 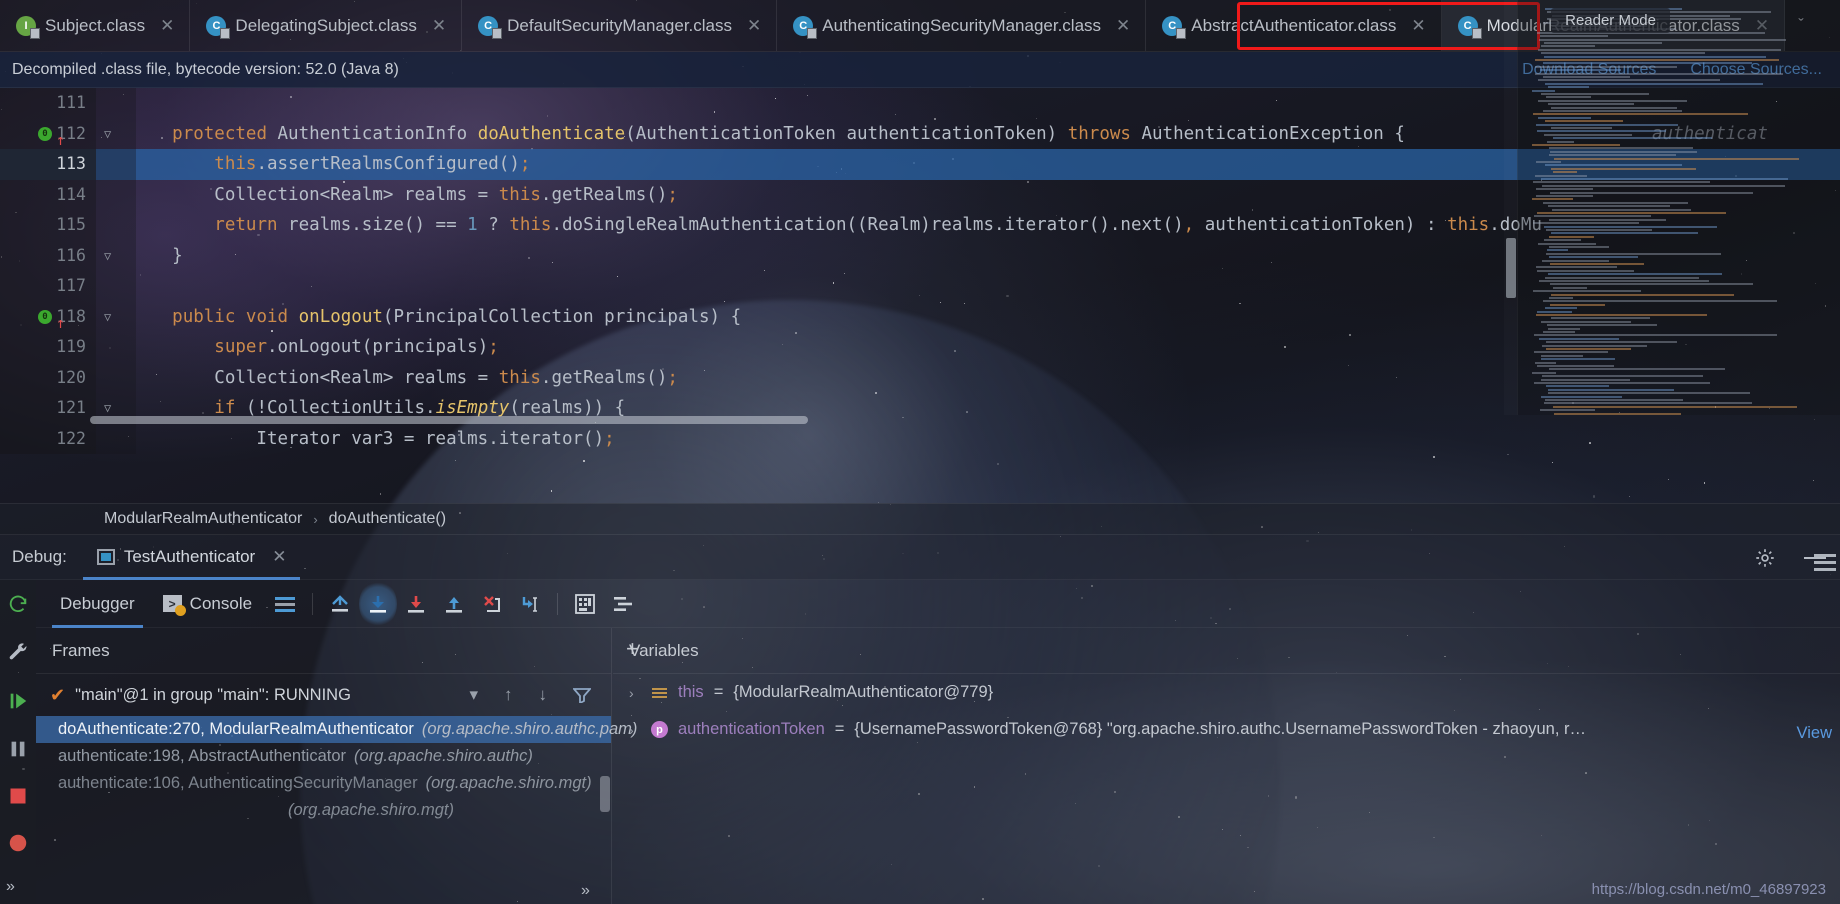 What do you see at coordinates (18, 605) in the screenshot?
I see `rerun-icon` at bounding box center [18, 605].